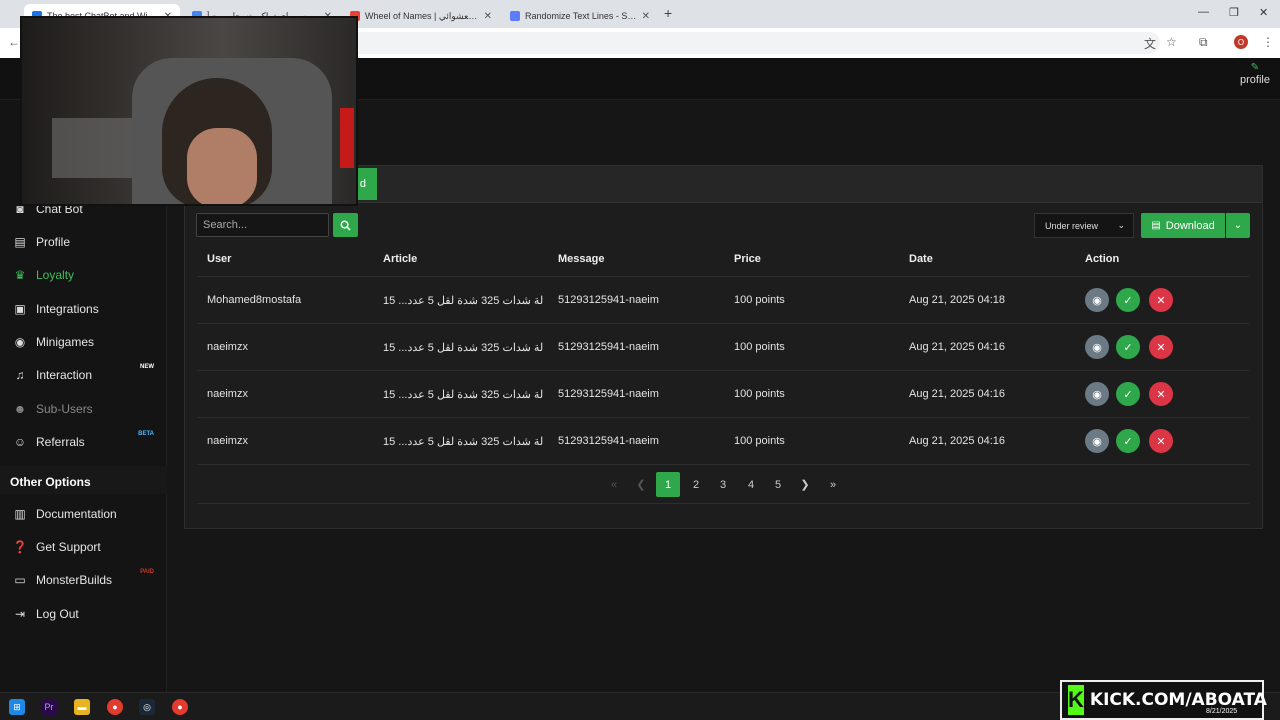 This screenshot has height=720, width=1280. What do you see at coordinates (1255, 67) in the screenshot?
I see `leaf-icon: ✎` at bounding box center [1255, 67].